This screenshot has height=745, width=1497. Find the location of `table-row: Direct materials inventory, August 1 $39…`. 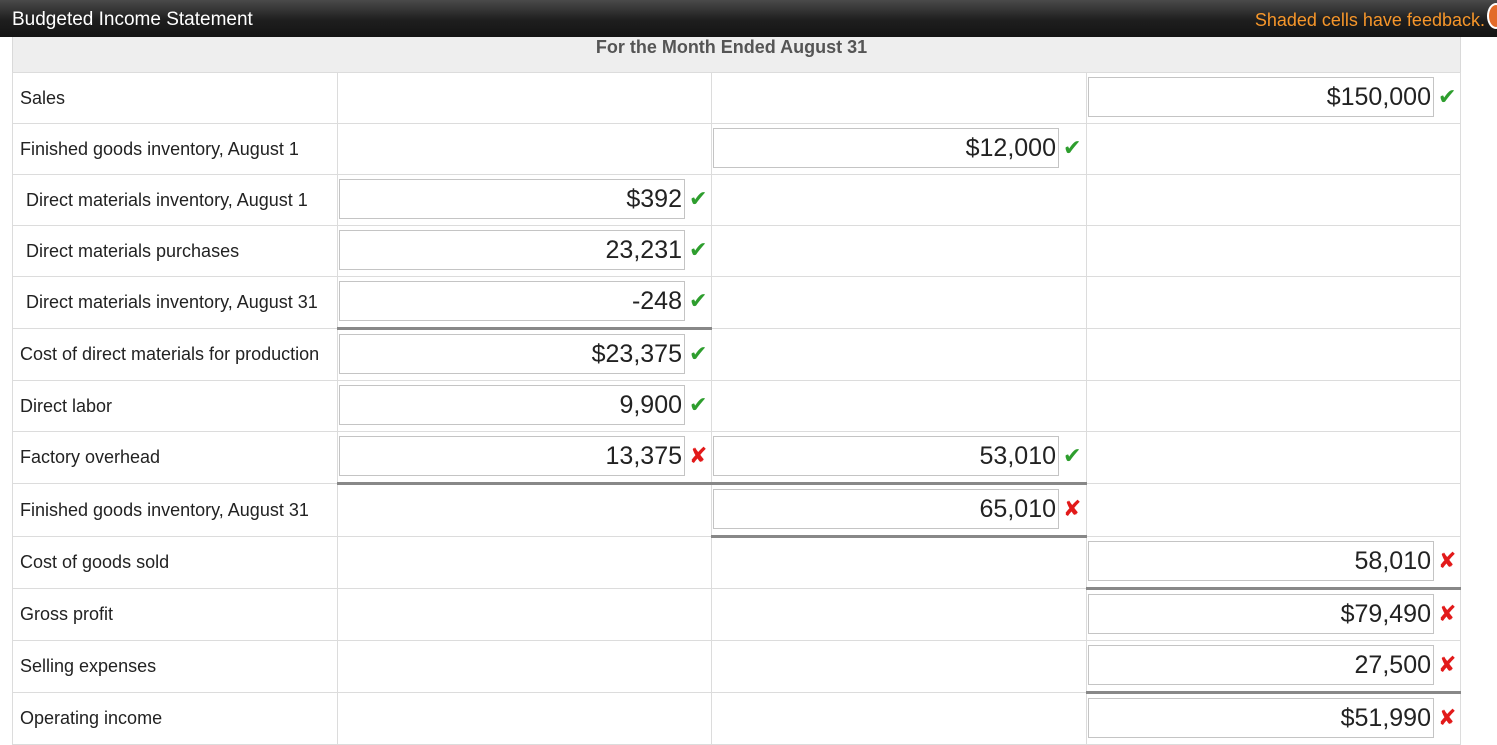

table-row: Direct materials inventory, August 1 $39… is located at coordinates (736, 200).